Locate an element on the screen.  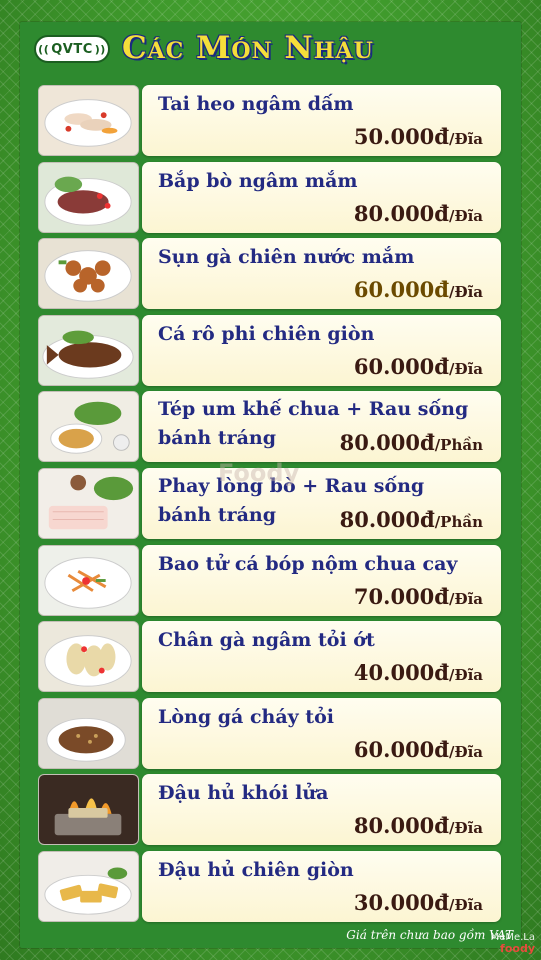
dish-name-line: Đậu hủ khói lửa is located at coordinates (243, 793).